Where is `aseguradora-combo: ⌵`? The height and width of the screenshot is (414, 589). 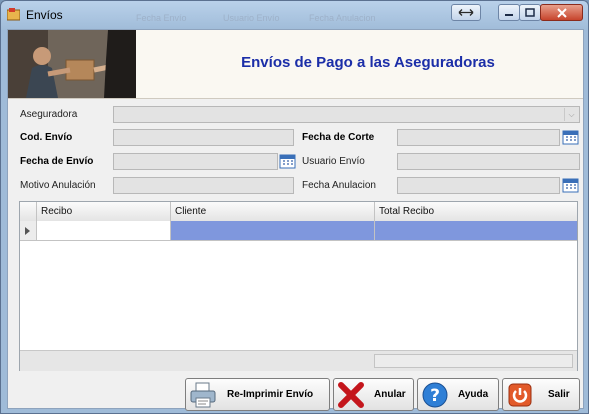 aseguradora-combo: ⌵ is located at coordinates (346, 114).